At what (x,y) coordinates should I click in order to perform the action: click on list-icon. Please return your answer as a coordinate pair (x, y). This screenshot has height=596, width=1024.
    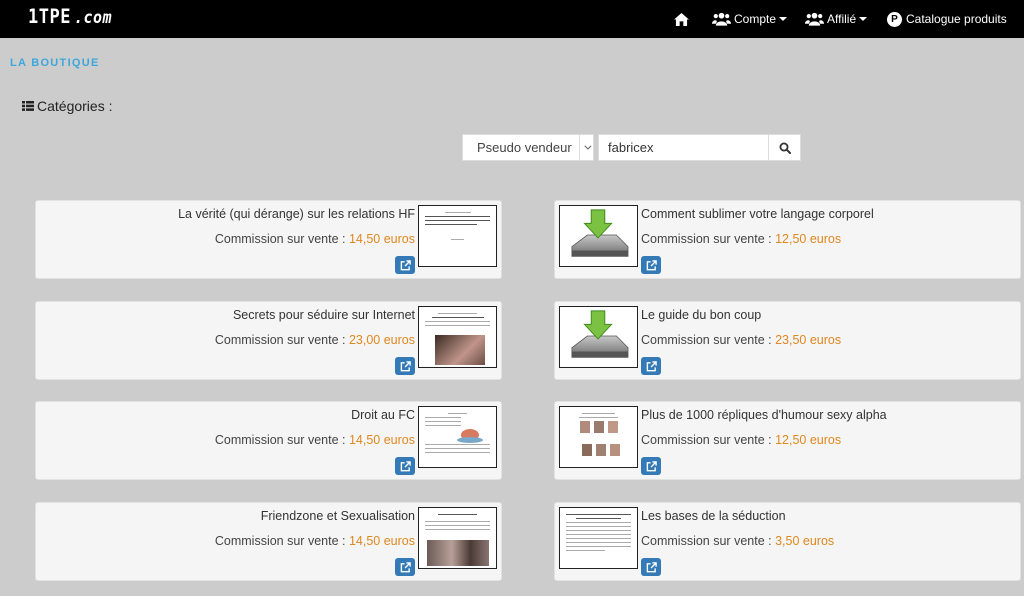
    Looking at the image, I should click on (28, 106).